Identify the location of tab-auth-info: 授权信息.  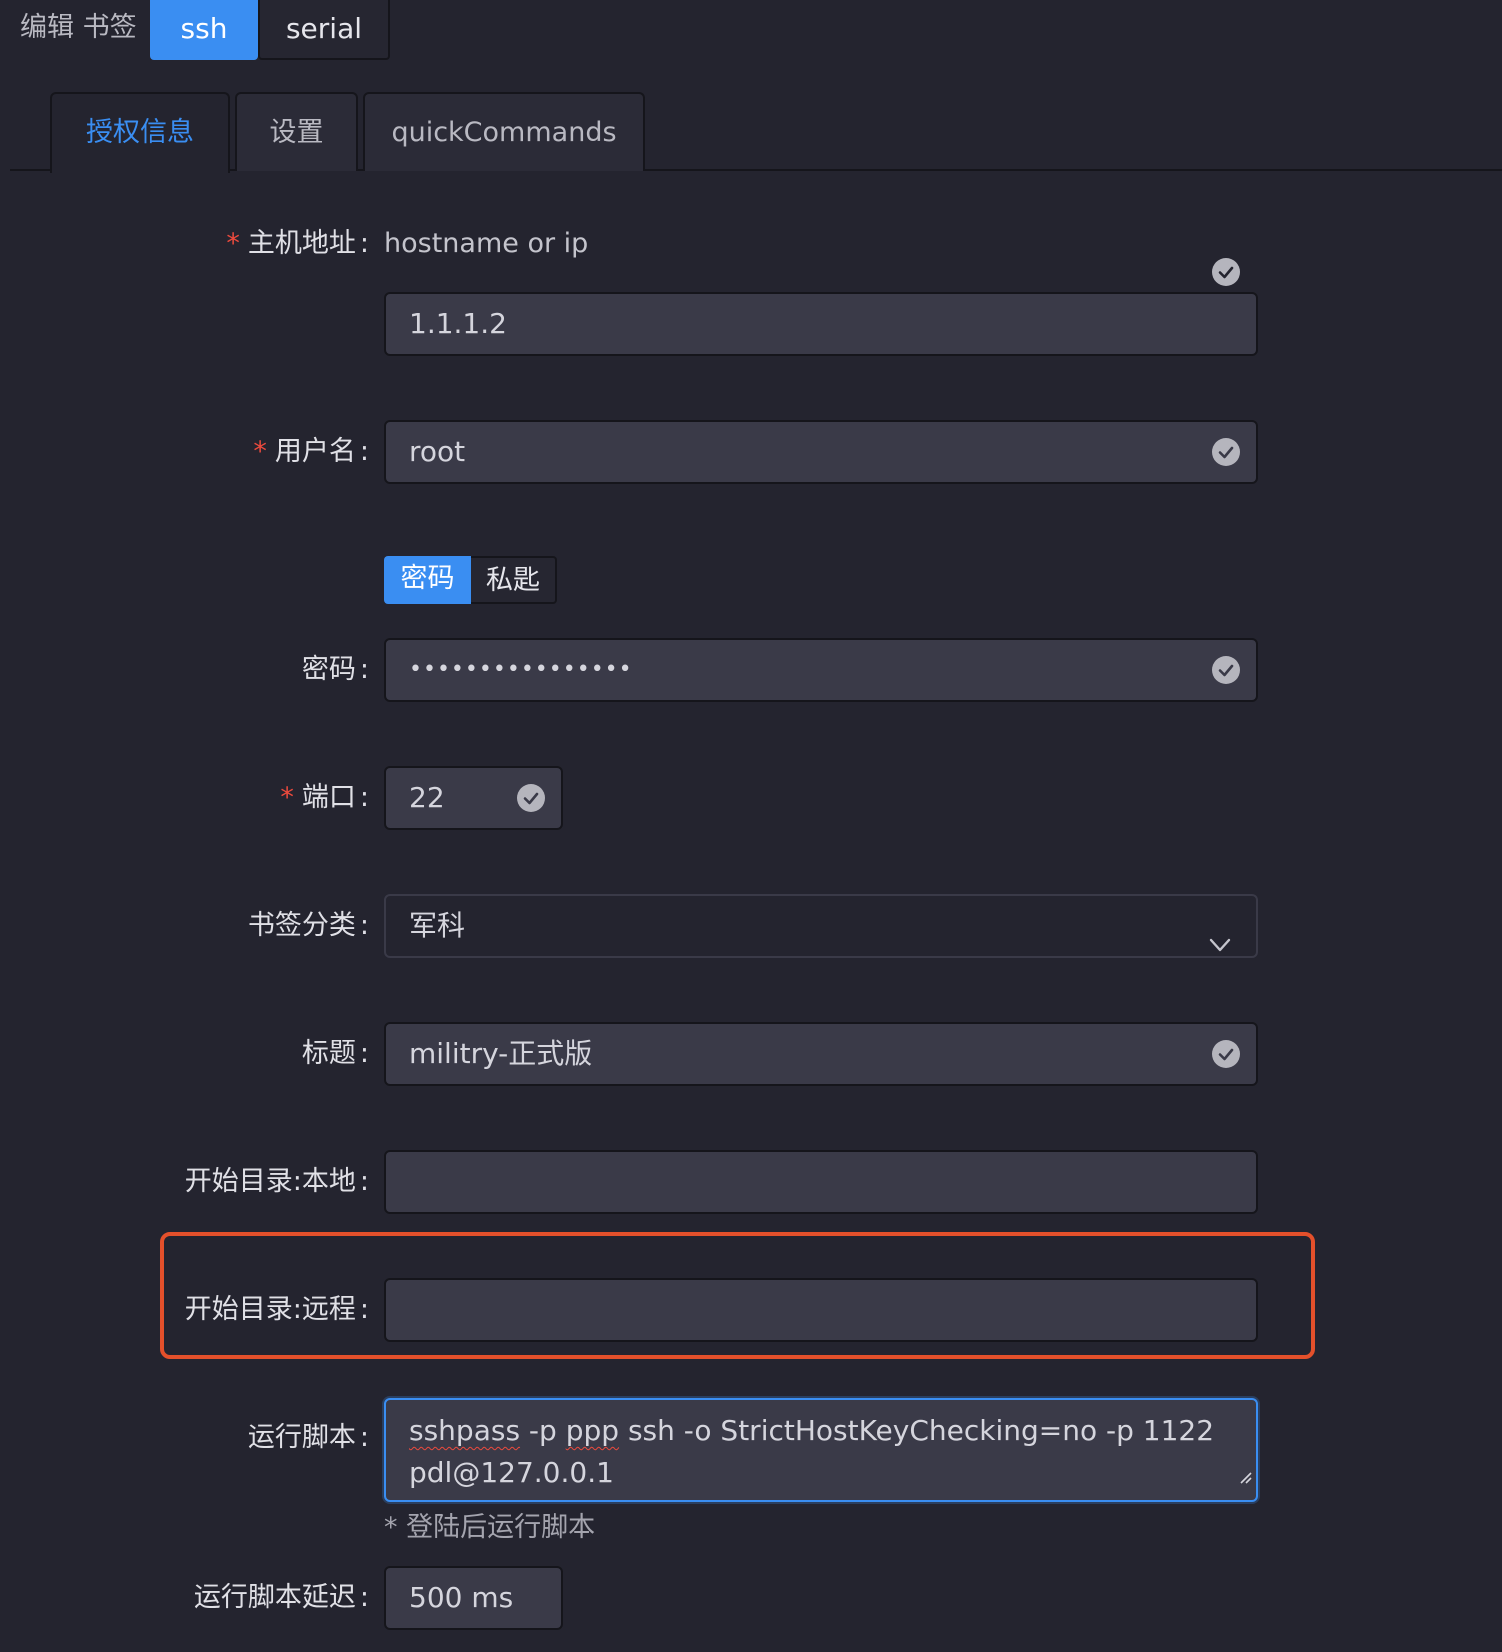
(140, 132).